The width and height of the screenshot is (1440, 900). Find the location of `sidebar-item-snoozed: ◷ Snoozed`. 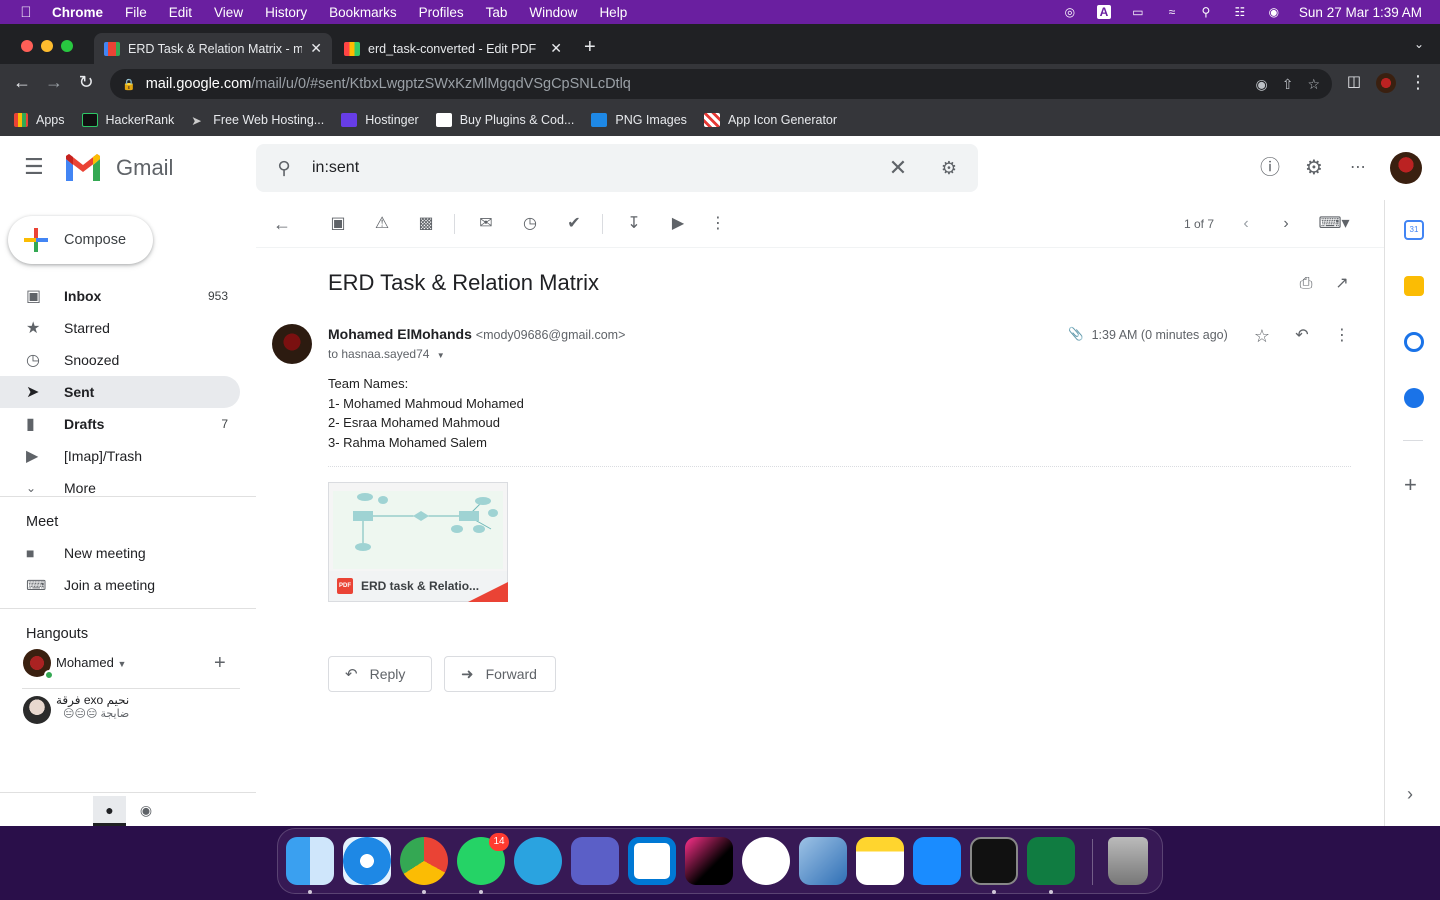

sidebar-item-snoozed: ◷ Snoozed is located at coordinates (120, 360).